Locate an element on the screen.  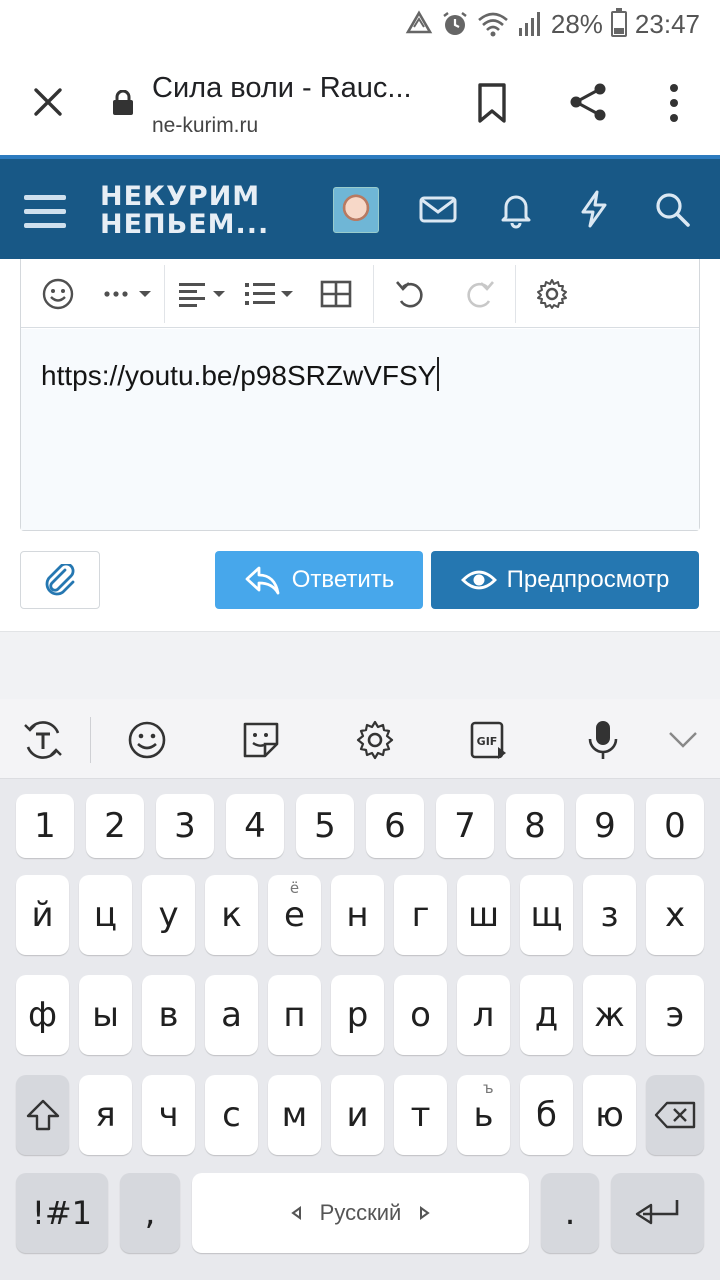
key-а: а is located at coordinates (231, 1015).